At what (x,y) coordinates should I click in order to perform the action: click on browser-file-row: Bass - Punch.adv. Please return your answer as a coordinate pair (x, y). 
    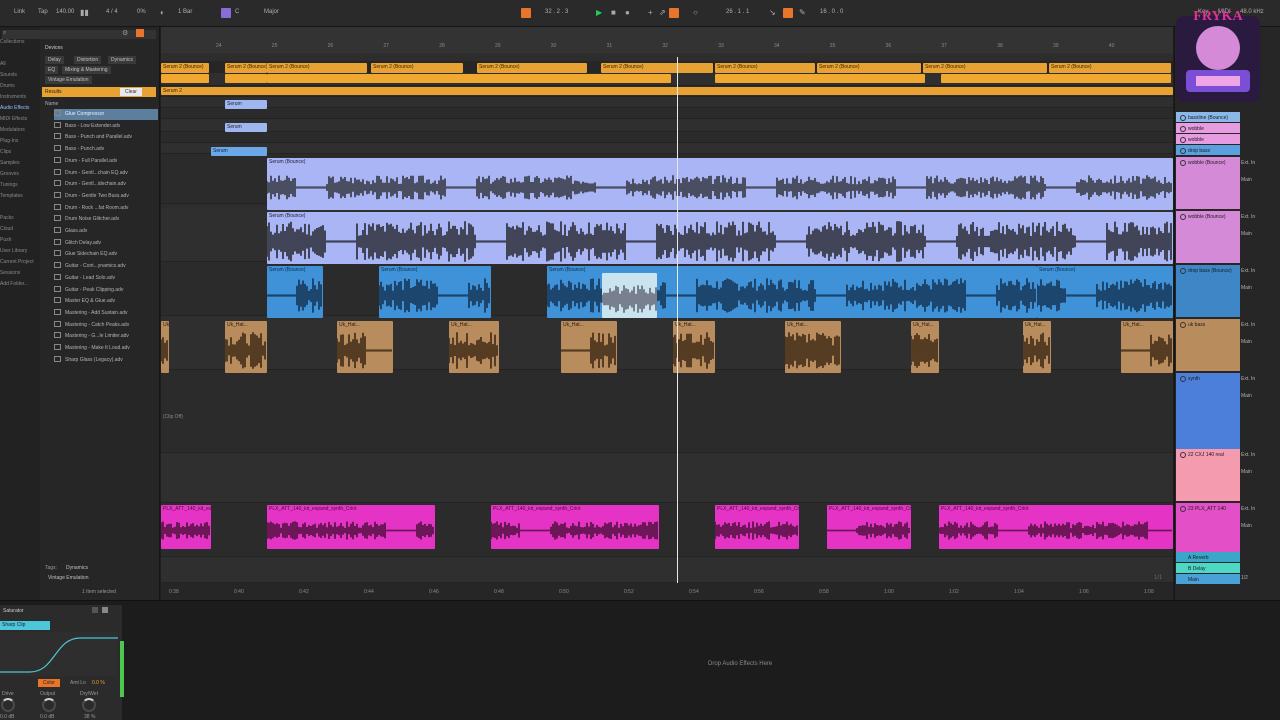
    Looking at the image, I should click on (106, 149).